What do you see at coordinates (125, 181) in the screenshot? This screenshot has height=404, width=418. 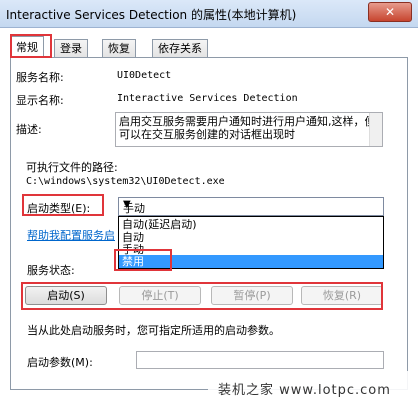 I see `exe-path-value: C:\windows\system32\UI0Detect.exe` at bounding box center [125, 181].